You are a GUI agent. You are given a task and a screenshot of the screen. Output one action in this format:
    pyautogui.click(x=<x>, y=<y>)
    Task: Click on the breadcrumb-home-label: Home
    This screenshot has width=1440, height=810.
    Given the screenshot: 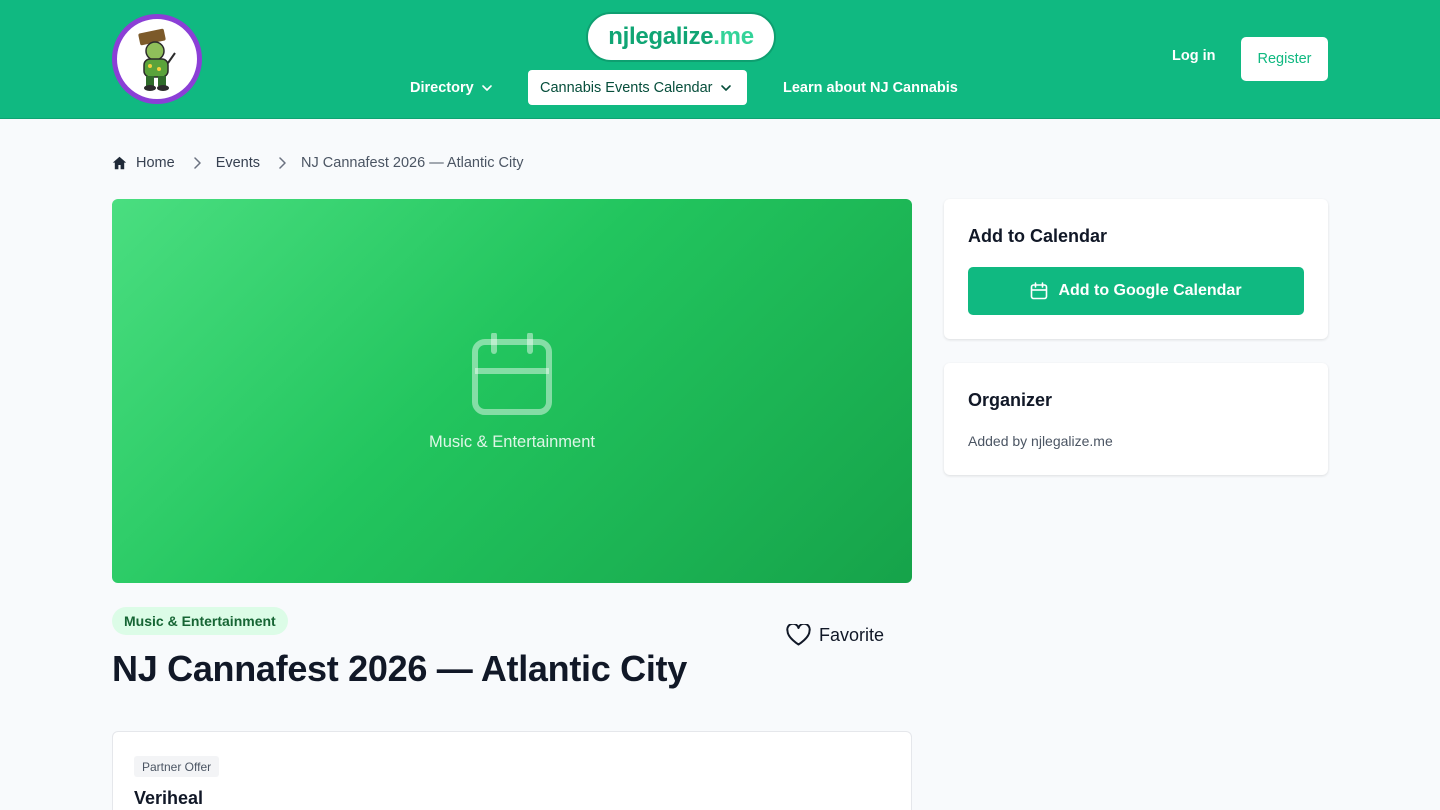 What is the action you would take?
    pyautogui.click(x=155, y=163)
    